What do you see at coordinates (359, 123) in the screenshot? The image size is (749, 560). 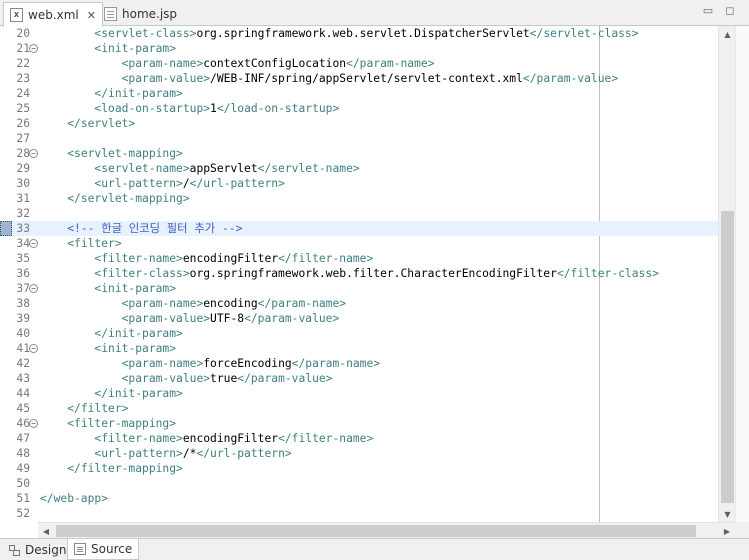 I see `code-line: 26 </servlet>` at bounding box center [359, 123].